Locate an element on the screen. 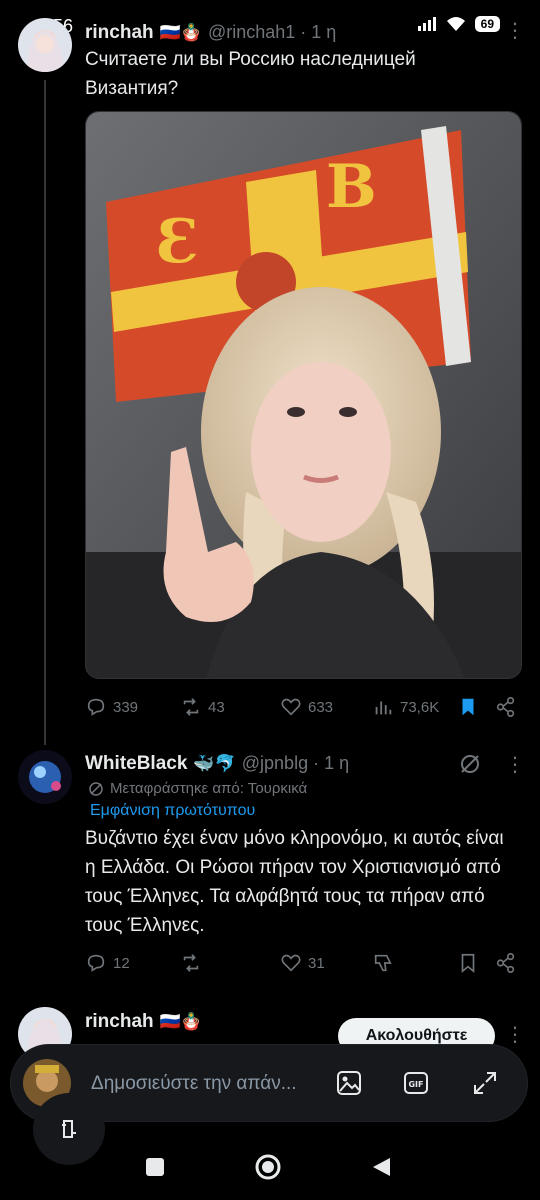  post1-share-button is located at coordinates (510, 707).